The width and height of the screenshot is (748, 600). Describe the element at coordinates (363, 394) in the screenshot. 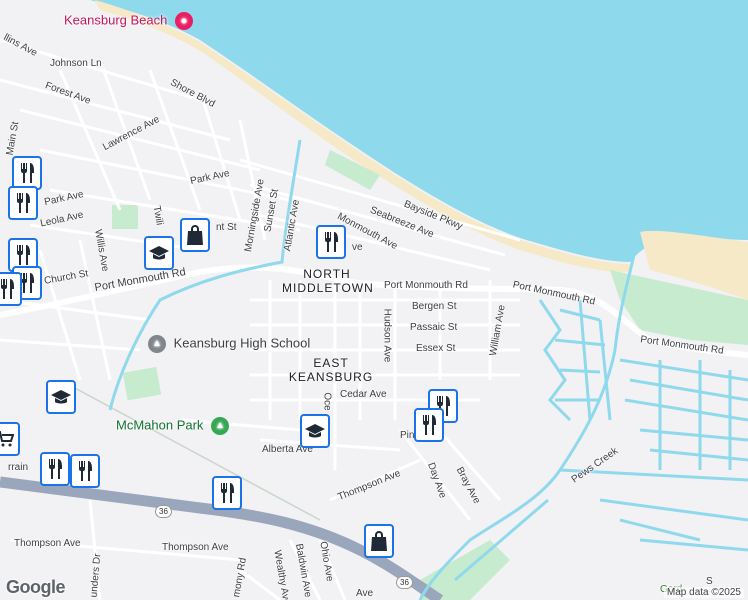

I see `road-label: Cedar Ave` at that location.